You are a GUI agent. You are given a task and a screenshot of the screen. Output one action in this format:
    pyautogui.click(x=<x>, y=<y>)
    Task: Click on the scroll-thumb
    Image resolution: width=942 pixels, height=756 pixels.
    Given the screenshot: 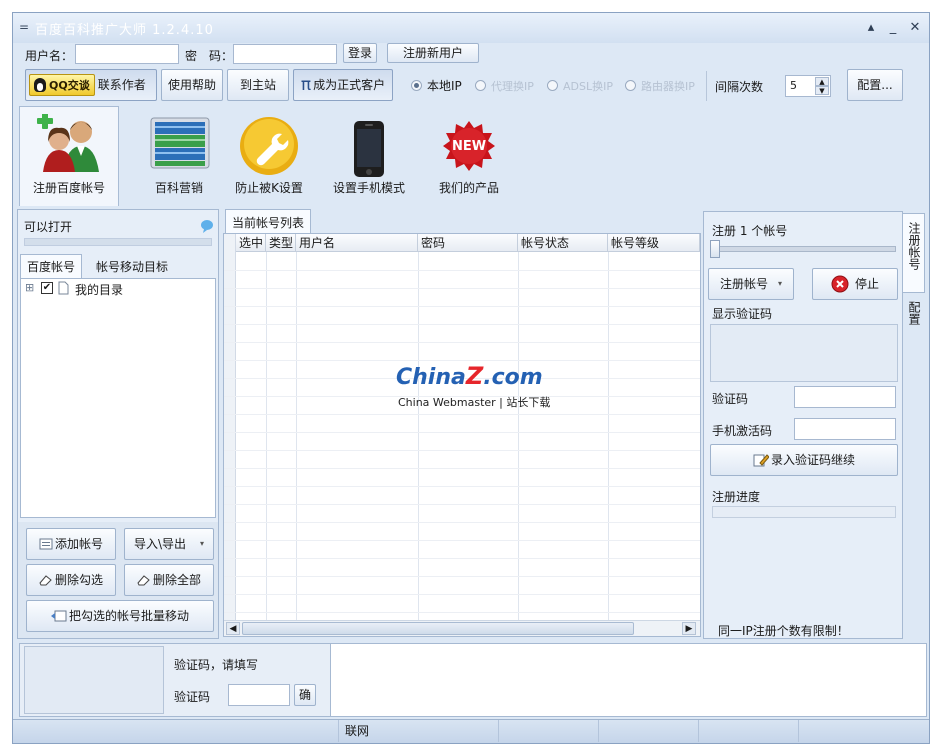 What is the action you would take?
    pyautogui.click(x=438, y=628)
    